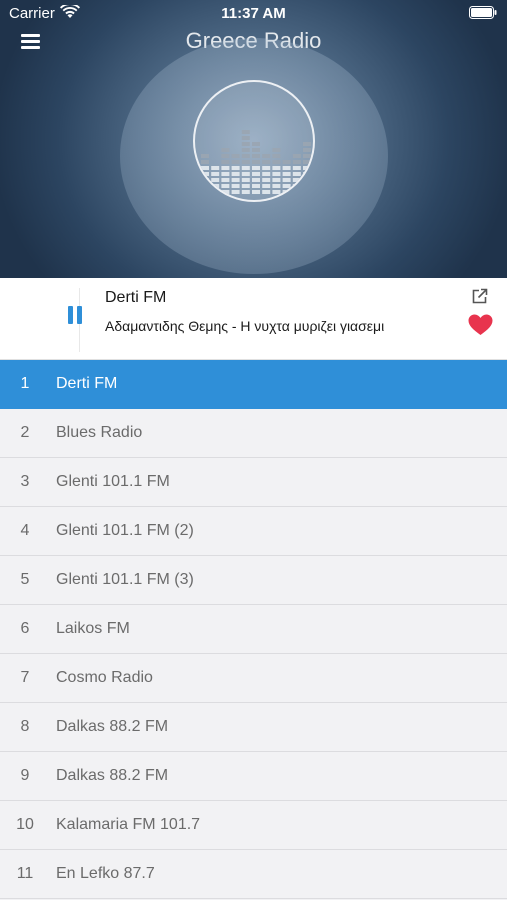 This screenshot has width=507, height=900. What do you see at coordinates (25, 726) in the screenshot?
I see `station-number: 8` at bounding box center [25, 726].